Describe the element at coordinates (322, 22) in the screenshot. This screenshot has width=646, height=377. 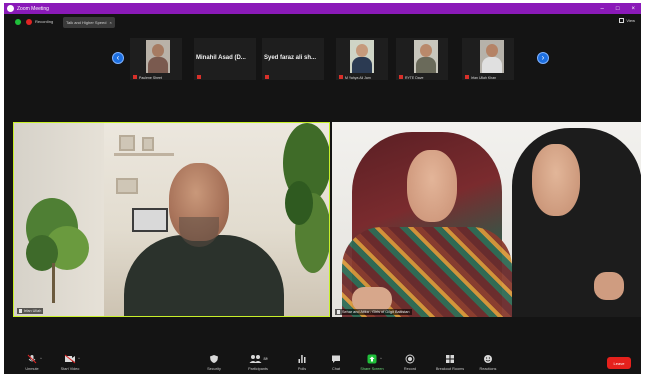
I see `meeting-info-bar: Recording Talk and Higher Speed × View` at that location.